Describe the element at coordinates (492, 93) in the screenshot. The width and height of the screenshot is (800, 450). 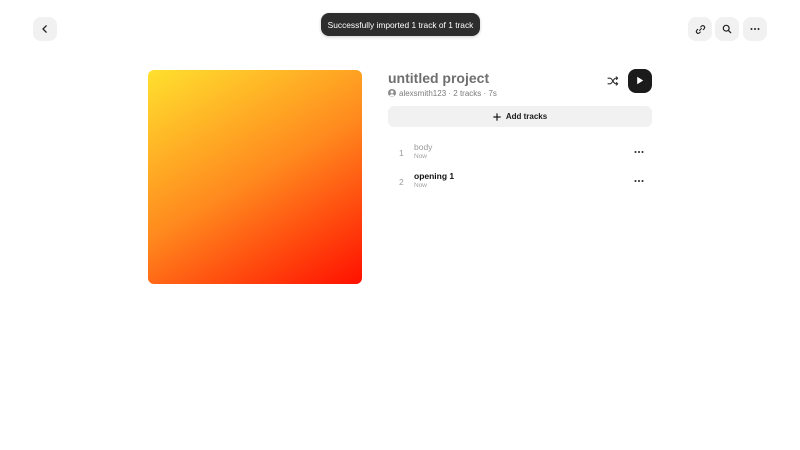
I see `project-duration: 7s` at that location.